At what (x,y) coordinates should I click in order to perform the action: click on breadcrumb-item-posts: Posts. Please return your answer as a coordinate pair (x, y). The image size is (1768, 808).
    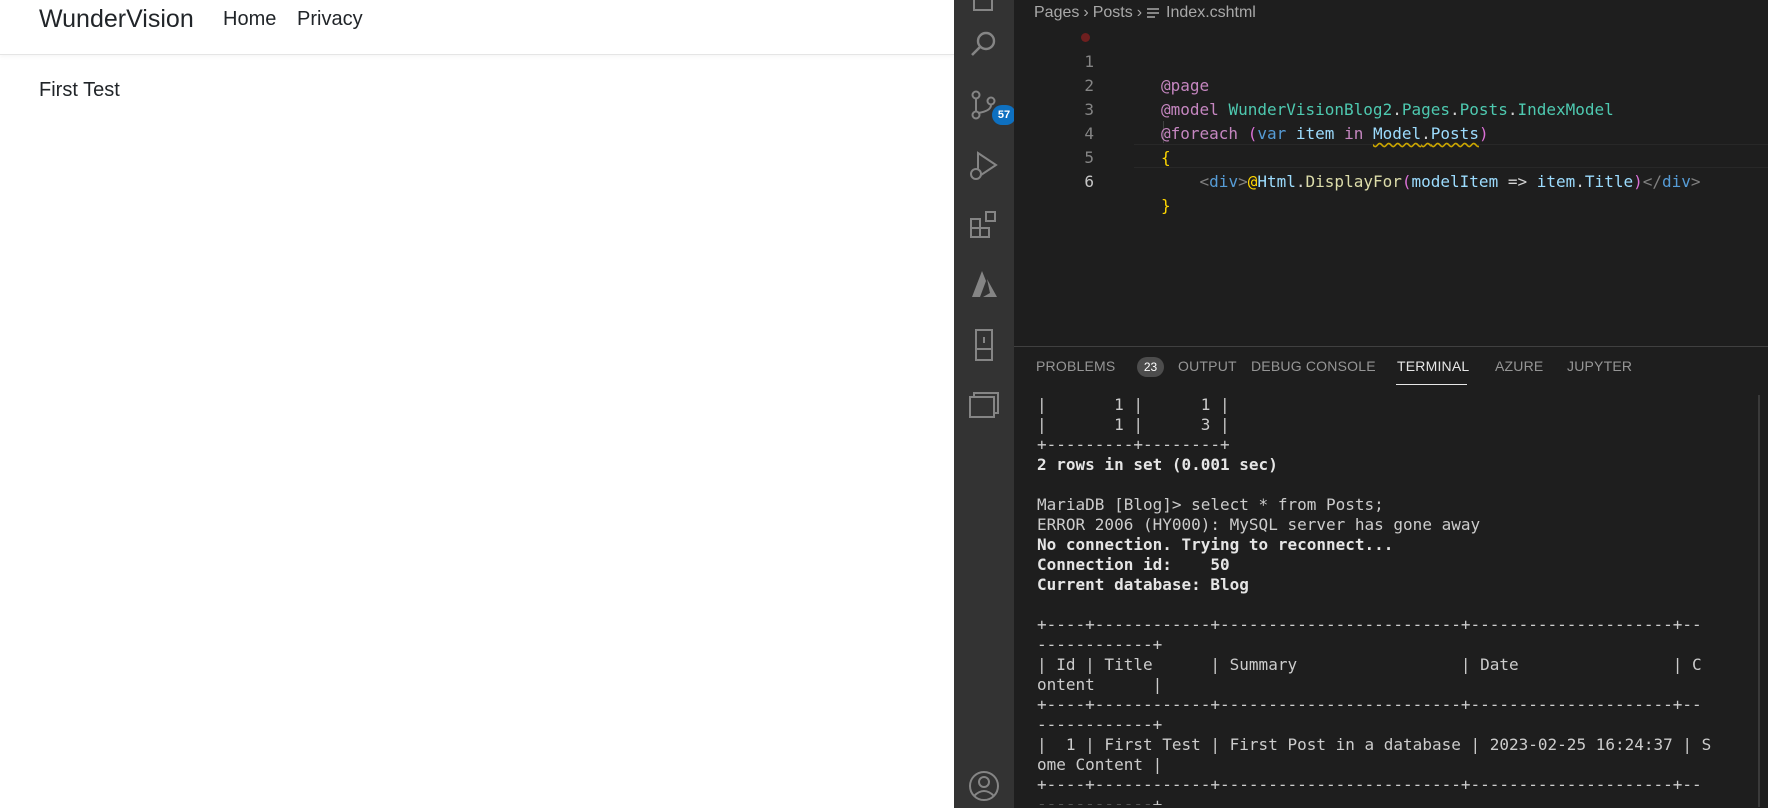
    Looking at the image, I should click on (1113, 12).